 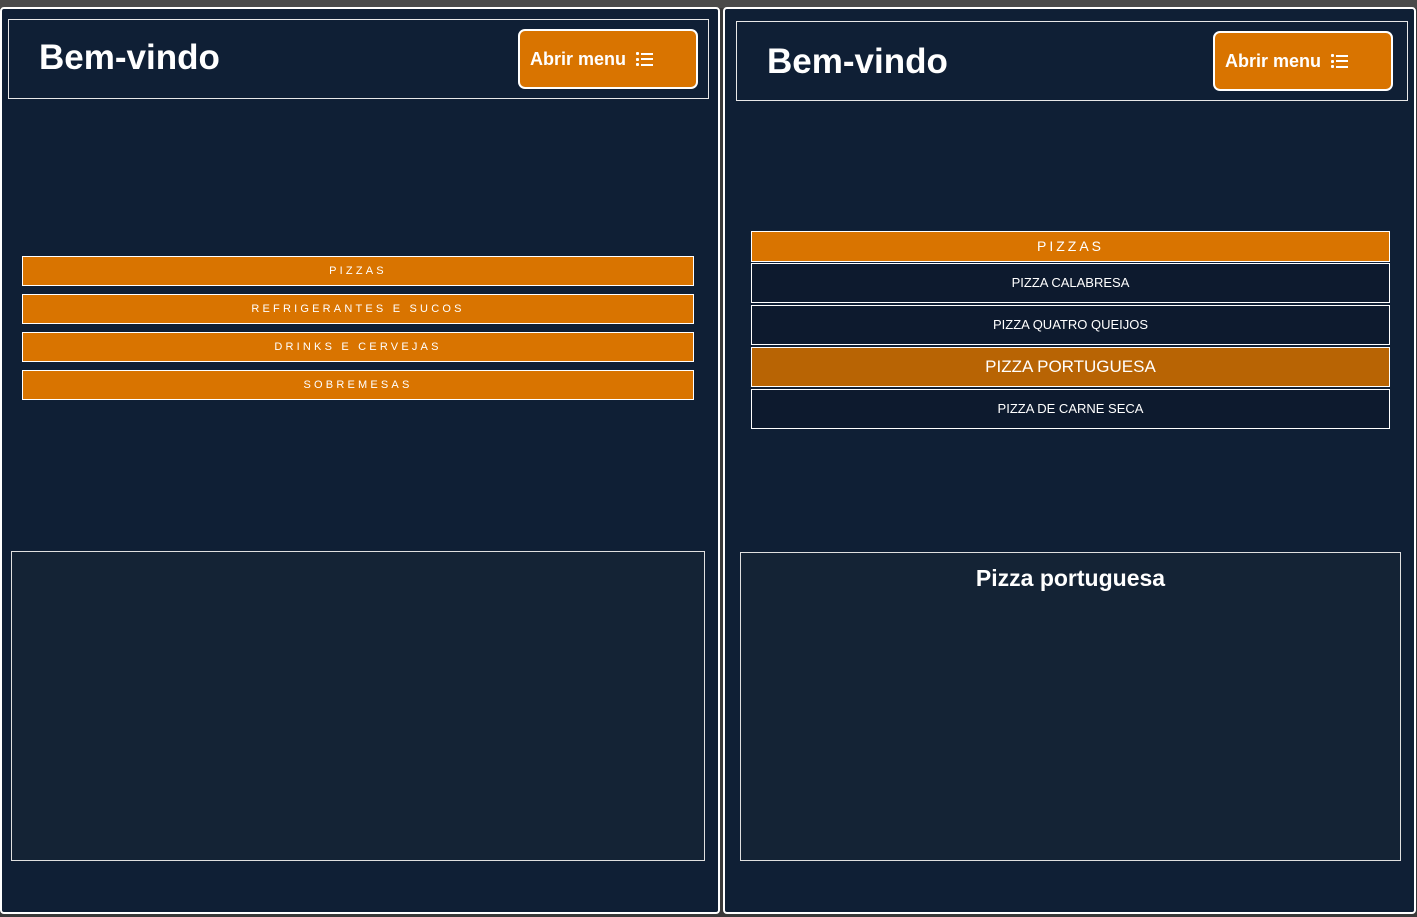 I want to click on detail-title: Pizza portuguesa, so click(x=1070, y=578).